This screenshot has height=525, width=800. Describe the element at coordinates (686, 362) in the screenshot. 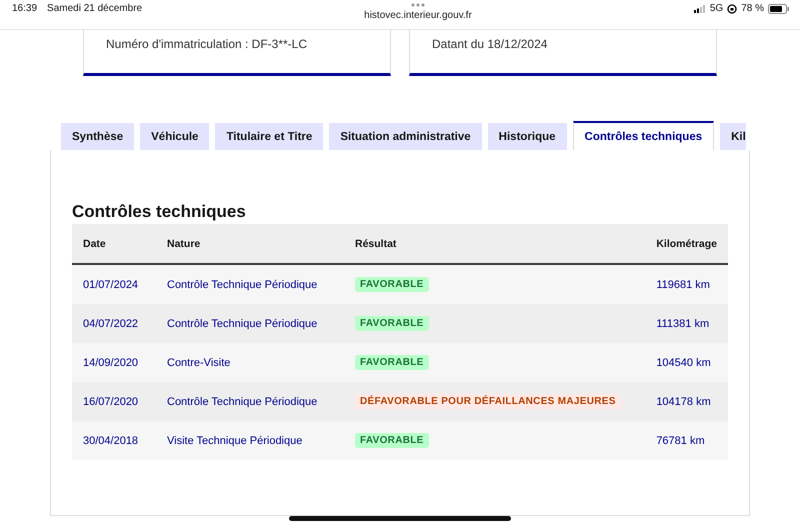

I see `table-cell: 104540 km` at that location.